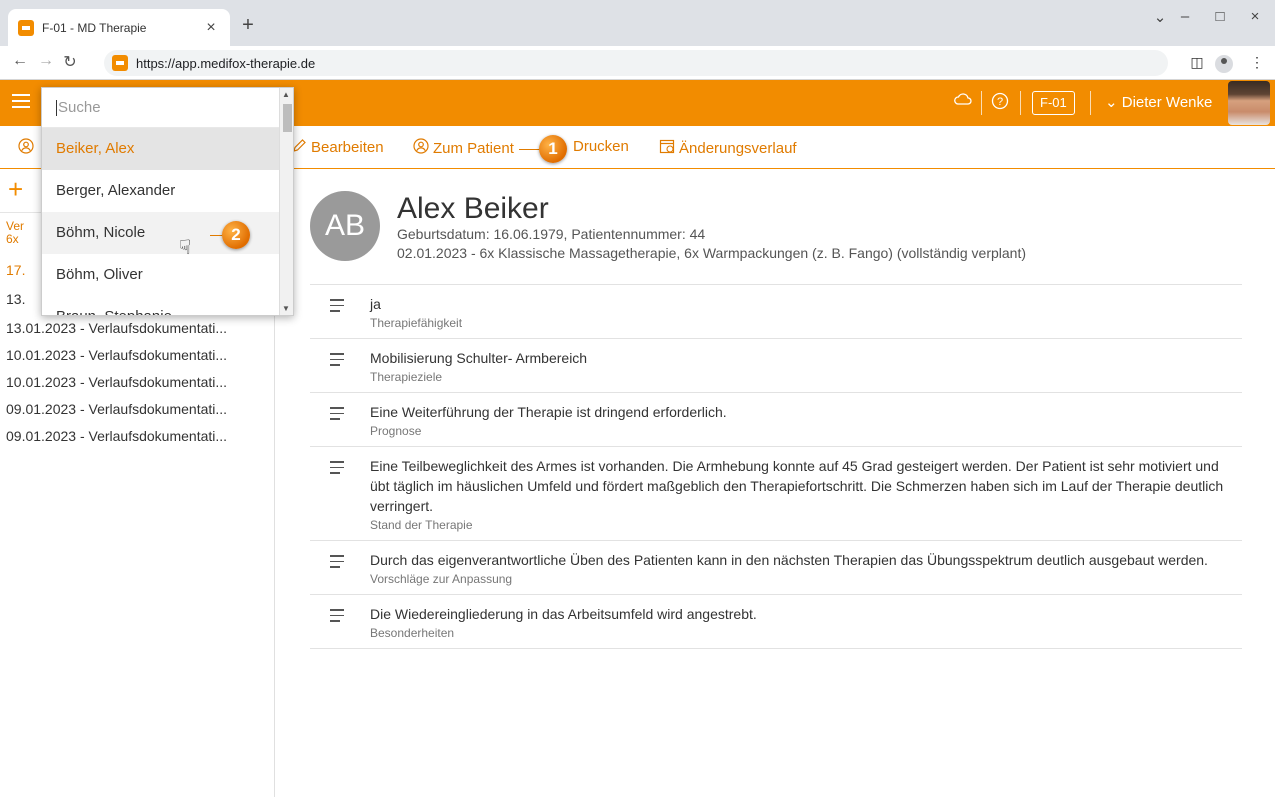  What do you see at coordinates (421, 148) in the screenshot?
I see `patient-icon` at bounding box center [421, 148].